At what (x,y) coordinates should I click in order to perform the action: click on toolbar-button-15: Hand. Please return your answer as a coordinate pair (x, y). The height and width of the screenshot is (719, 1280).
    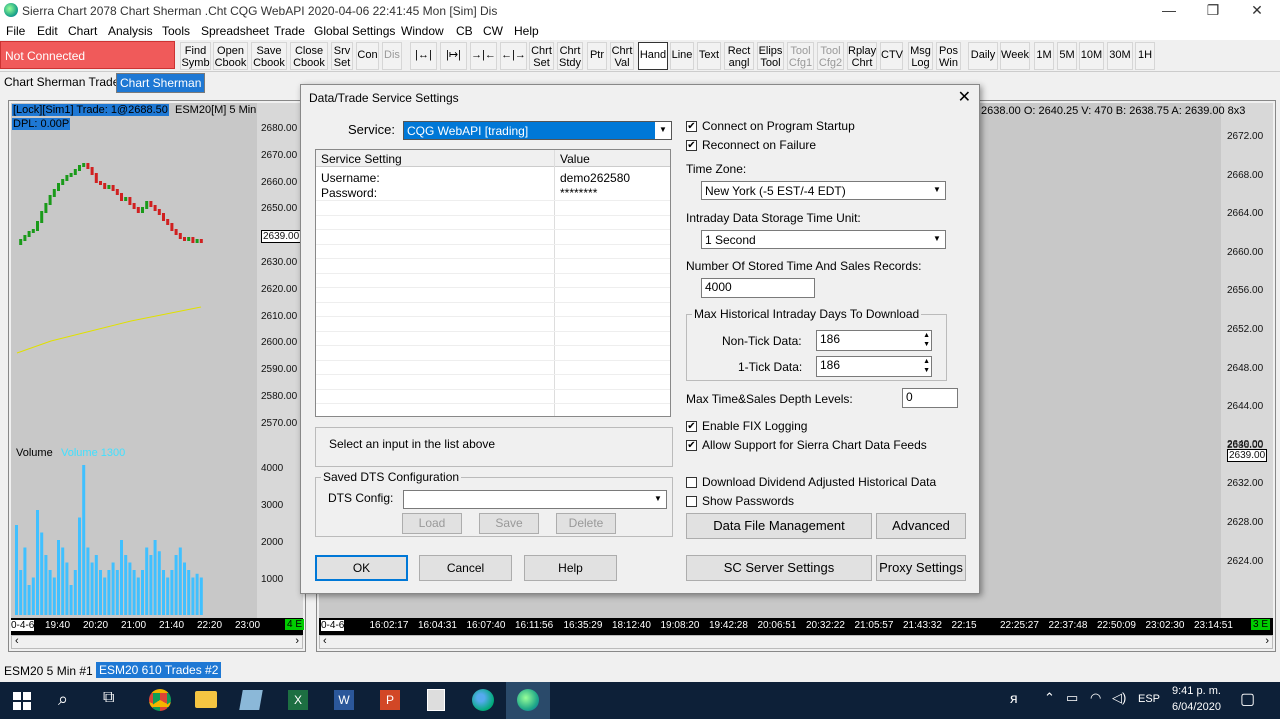
    Looking at the image, I should click on (653, 56).